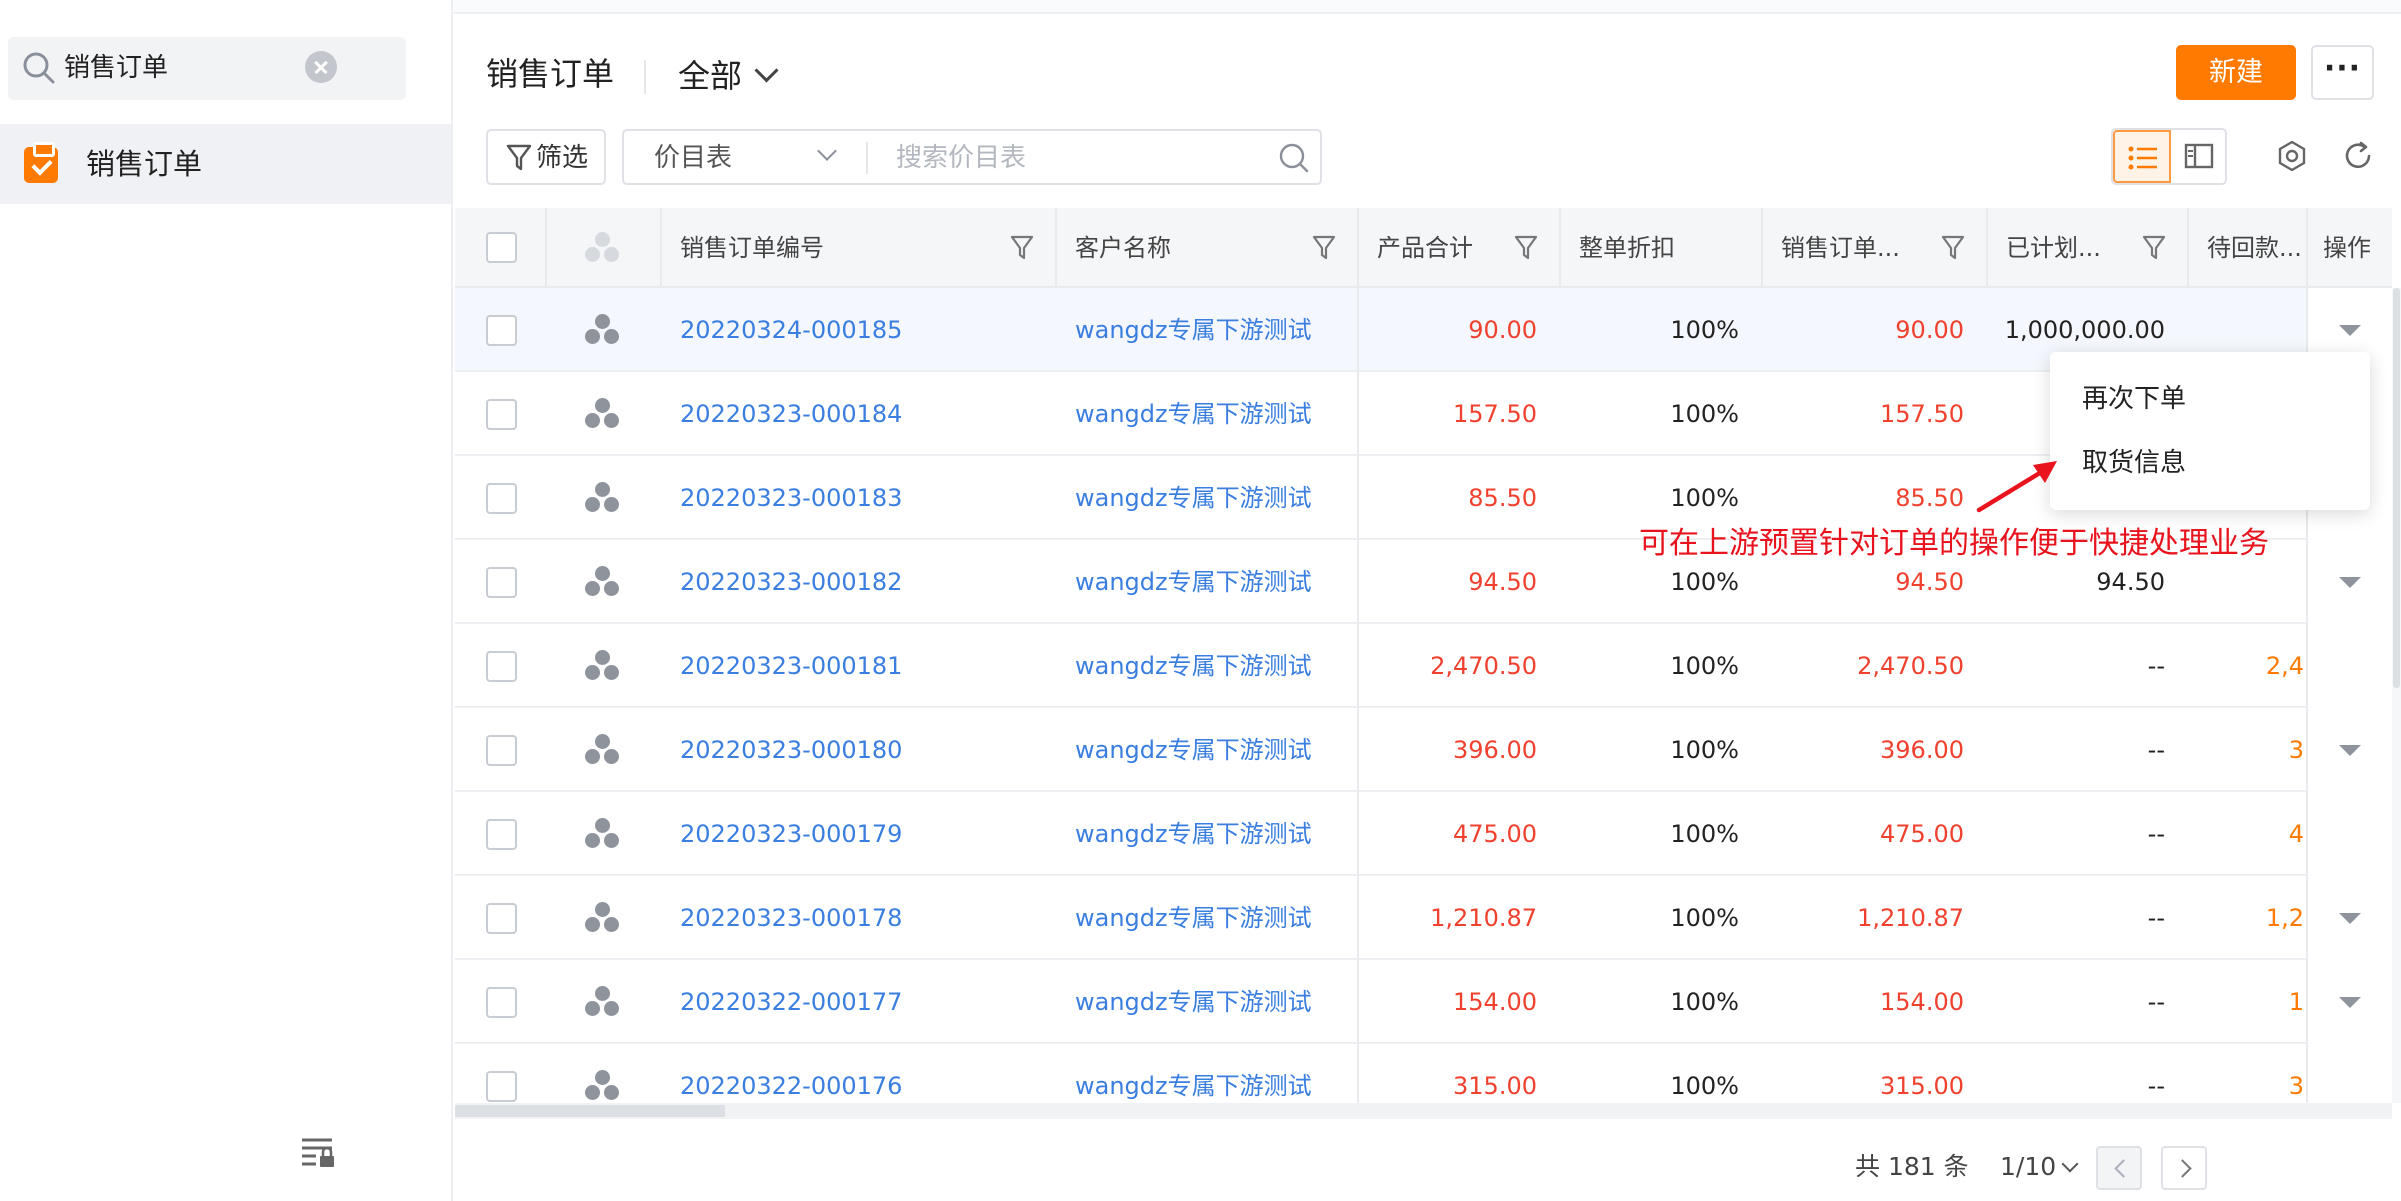 The height and width of the screenshot is (1201, 2401). I want to click on list-view-button, so click(2142, 156).